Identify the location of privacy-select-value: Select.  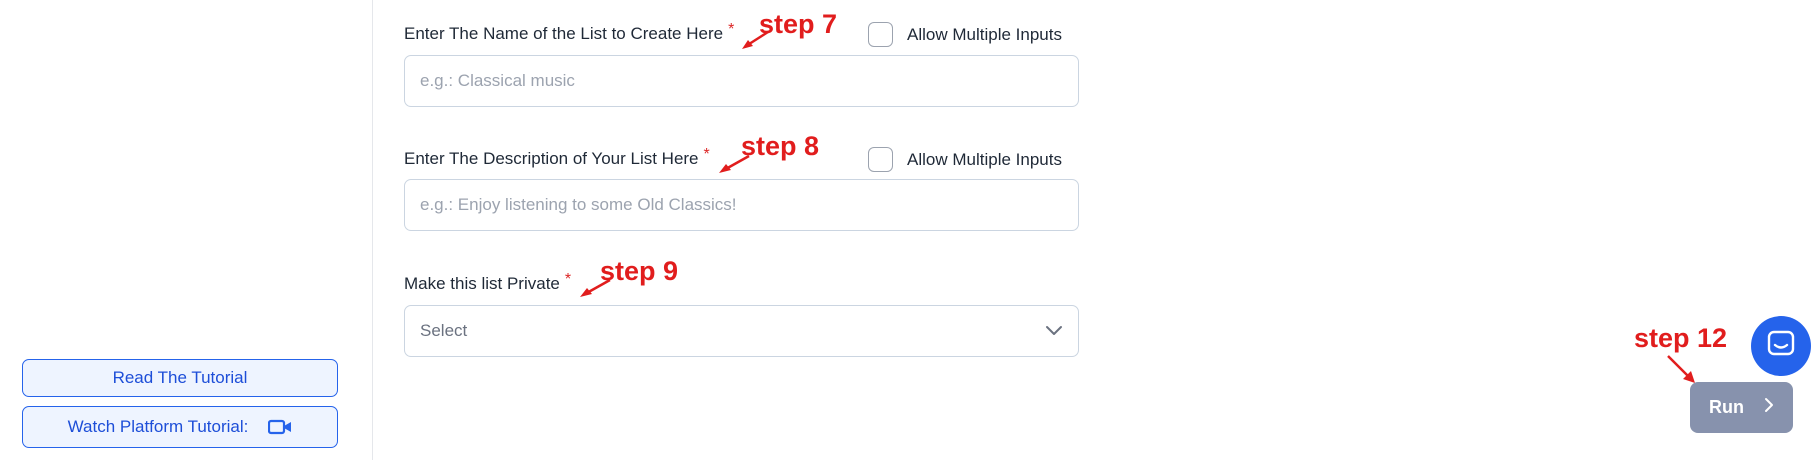
(444, 330).